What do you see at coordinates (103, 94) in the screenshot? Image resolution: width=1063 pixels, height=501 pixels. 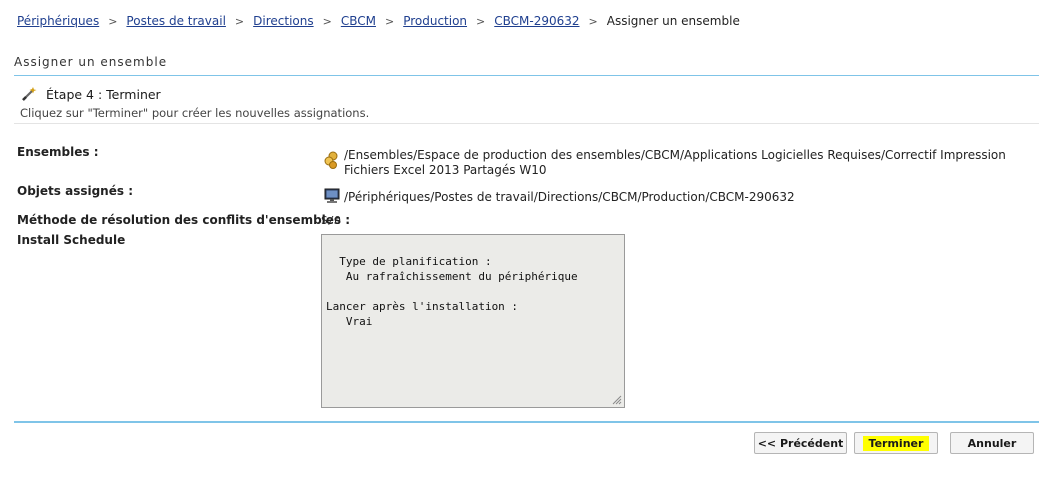 I see `step-title: Étape 4 : Terminer` at bounding box center [103, 94].